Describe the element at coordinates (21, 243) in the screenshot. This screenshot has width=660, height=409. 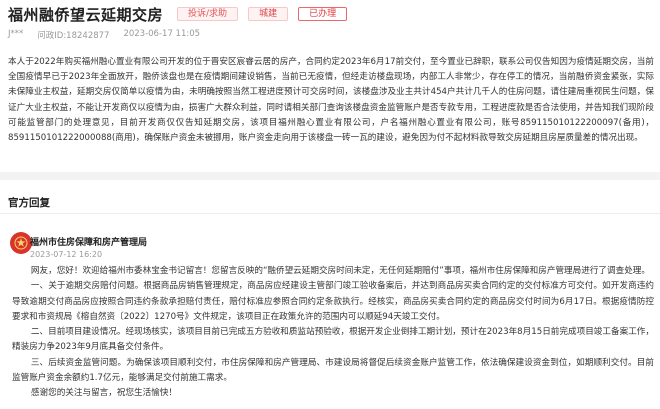
I see `gov-emblem-icon` at that location.